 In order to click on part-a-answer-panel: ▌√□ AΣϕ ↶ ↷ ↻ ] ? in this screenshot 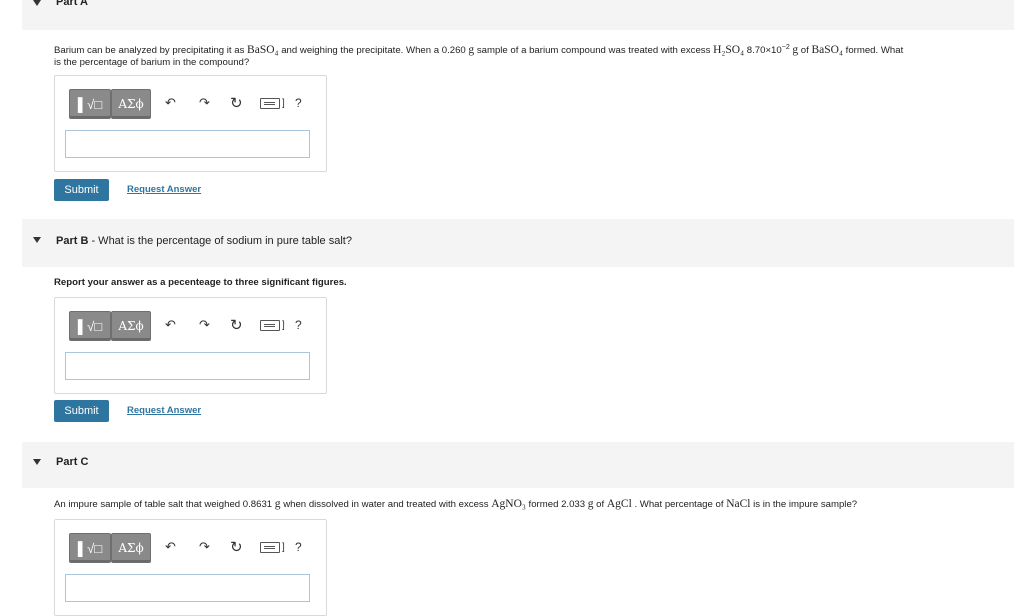, I will do `click(190, 123)`.